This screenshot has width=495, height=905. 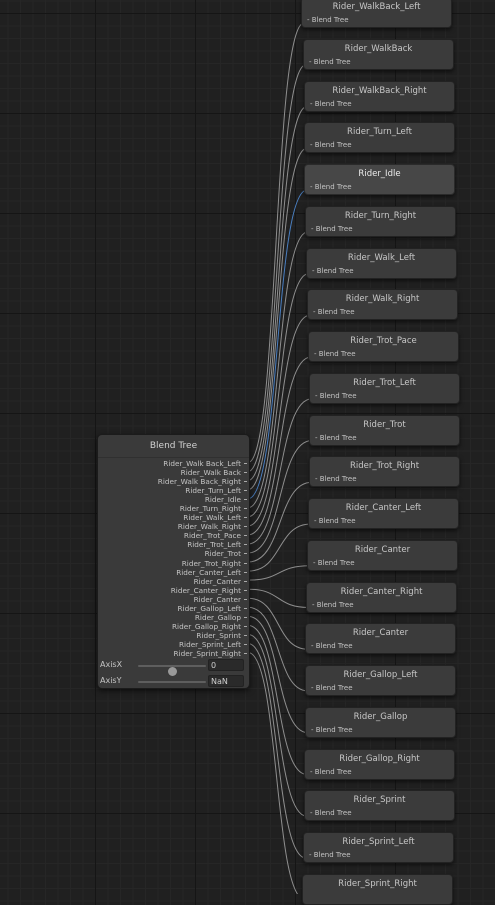 I want to click on motion-node: Rider_WalkBack - Blend Tree, so click(x=378, y=54).